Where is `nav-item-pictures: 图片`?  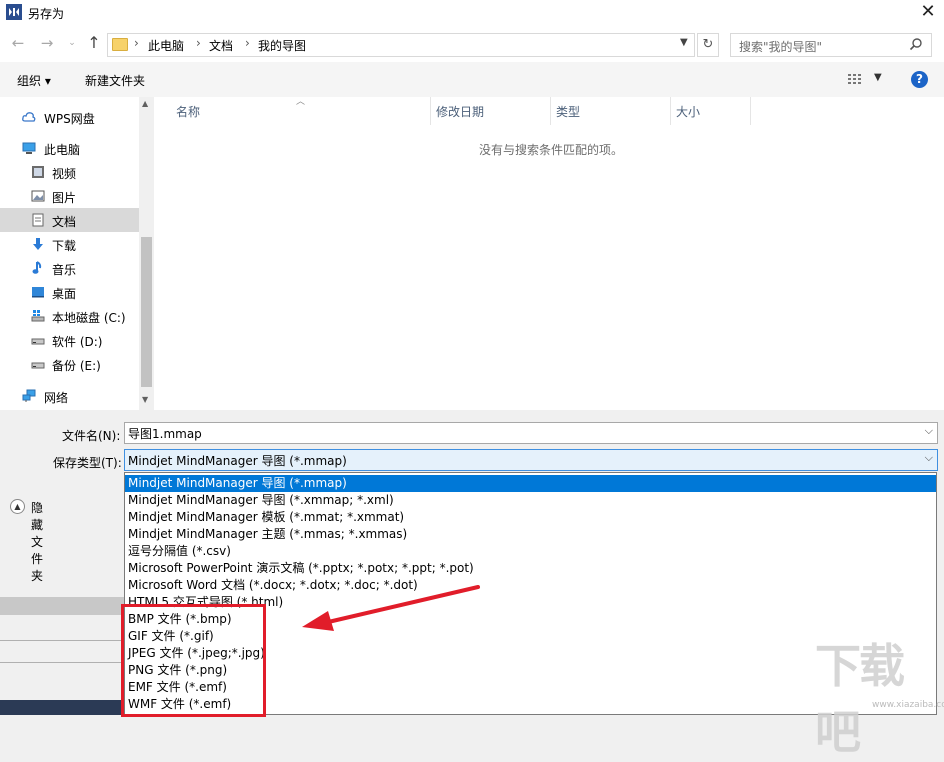
nav-item-pictures: 图片 is located at coordinates (69, 196).